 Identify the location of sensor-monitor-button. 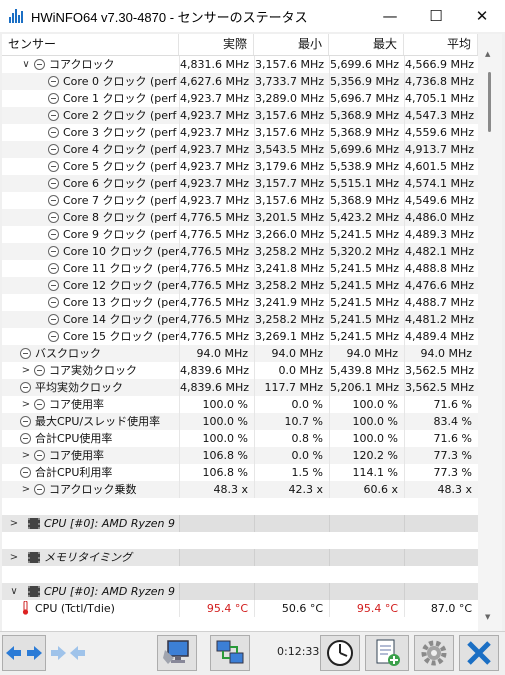
(177, 653).